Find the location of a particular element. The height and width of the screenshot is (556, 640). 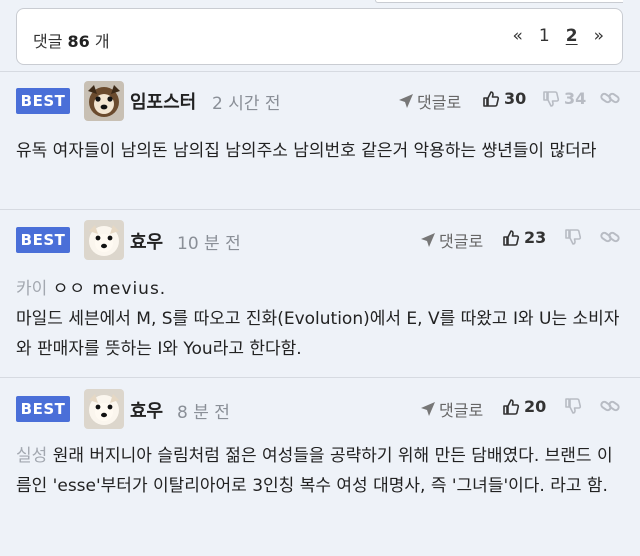

post-time: 8 분 전 is located at coordinates (203, 413).